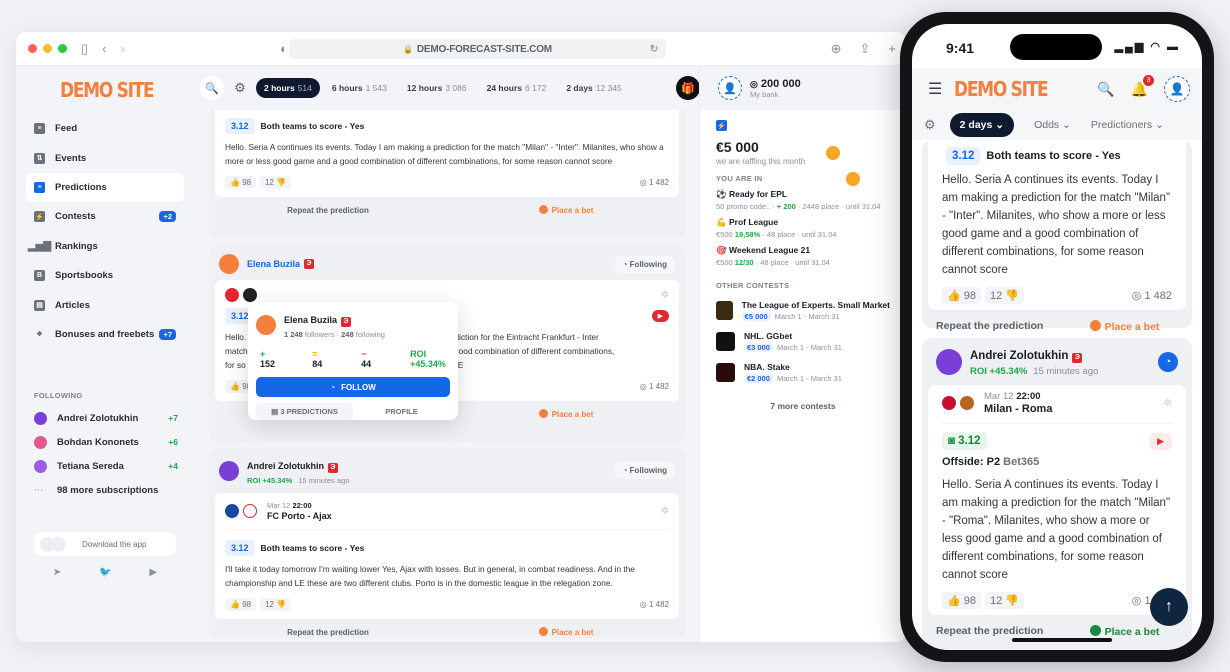 The height and width of the screenshot is (672, 1230). I want to click on back-icon: ‹, so click(104, 48).